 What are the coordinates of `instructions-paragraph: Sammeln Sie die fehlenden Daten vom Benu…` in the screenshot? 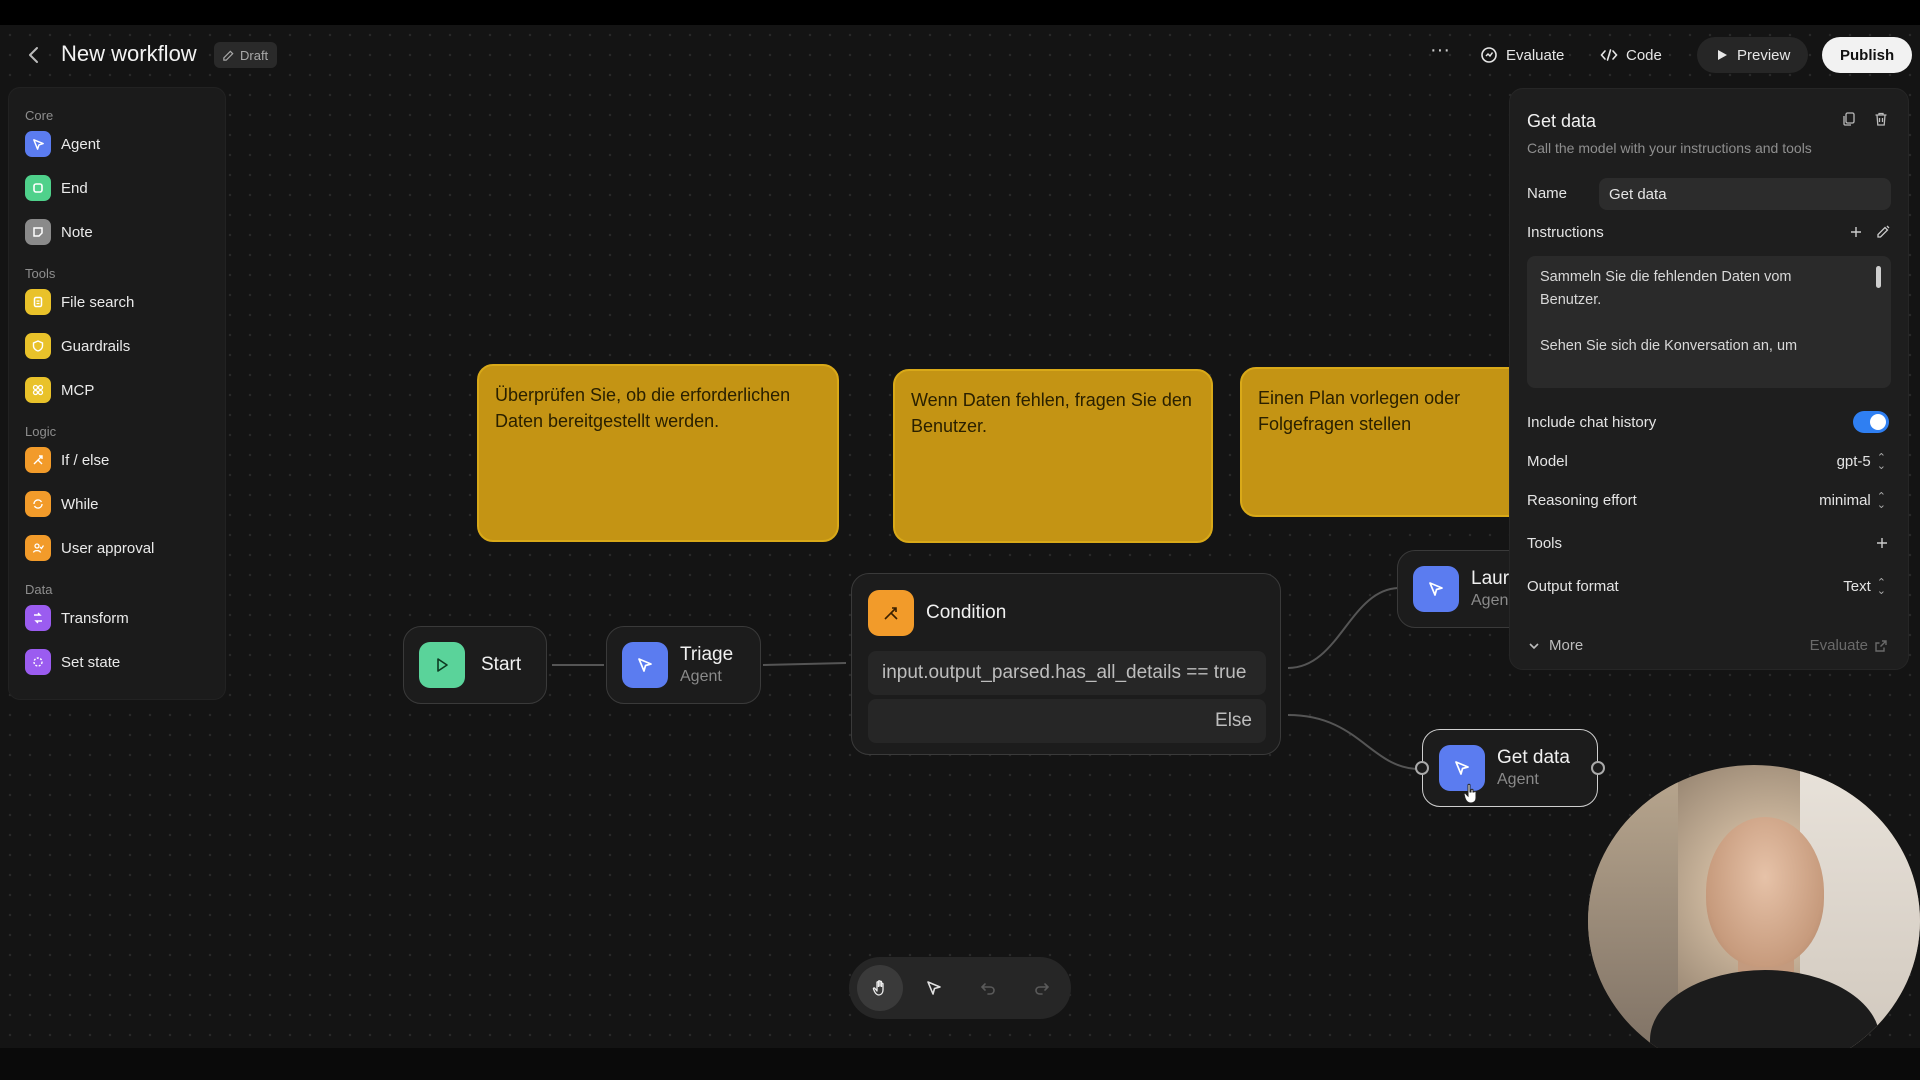 It's located at (1666, 288).